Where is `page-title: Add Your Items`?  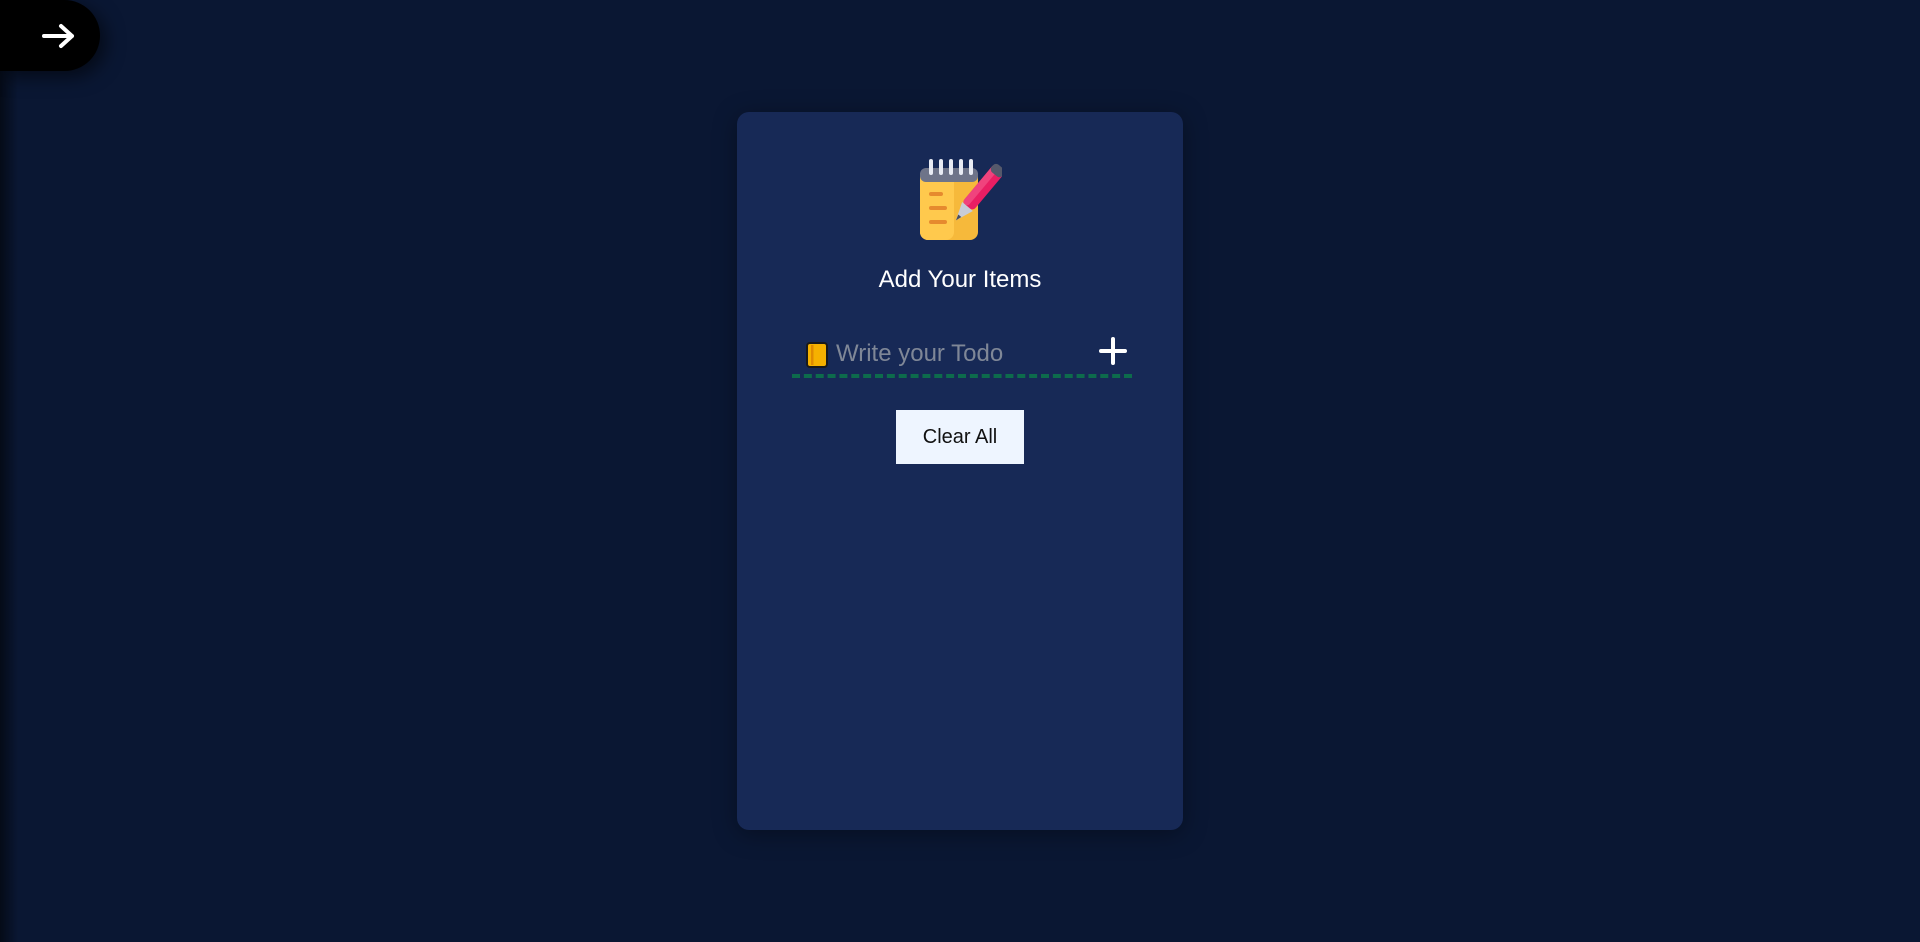 page-title: Add Your Items is located at coordinates (960, 279).